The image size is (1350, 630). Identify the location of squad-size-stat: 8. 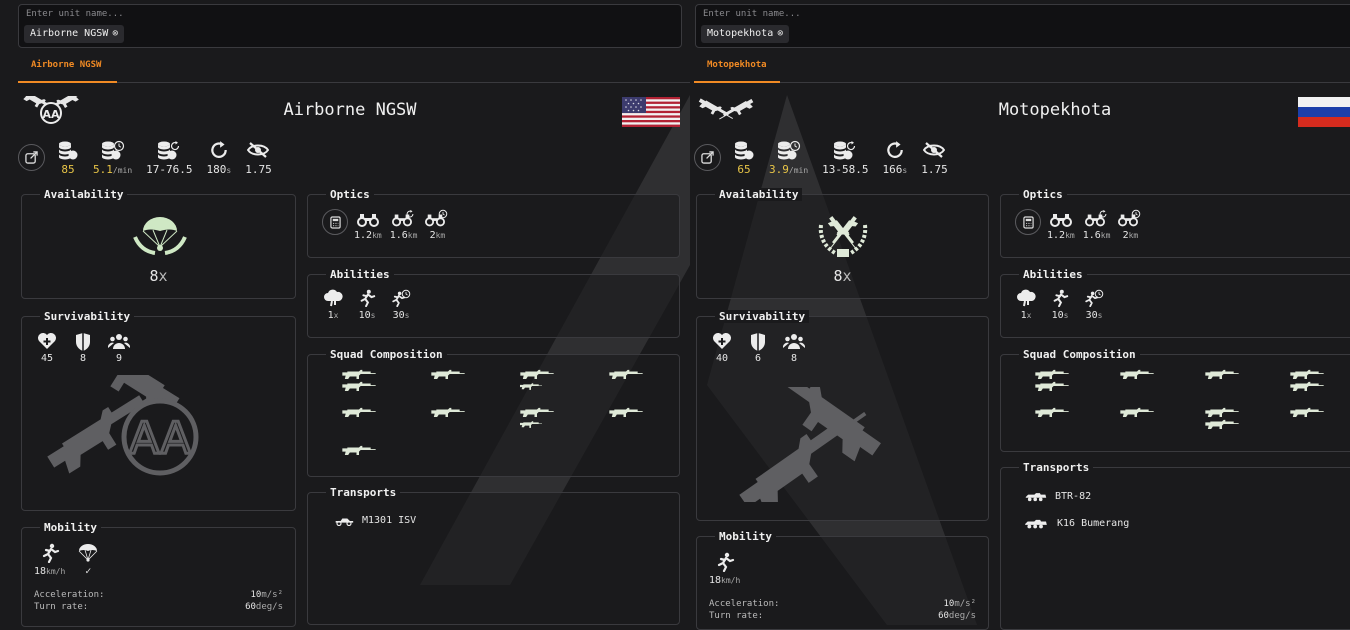
(794, 348).